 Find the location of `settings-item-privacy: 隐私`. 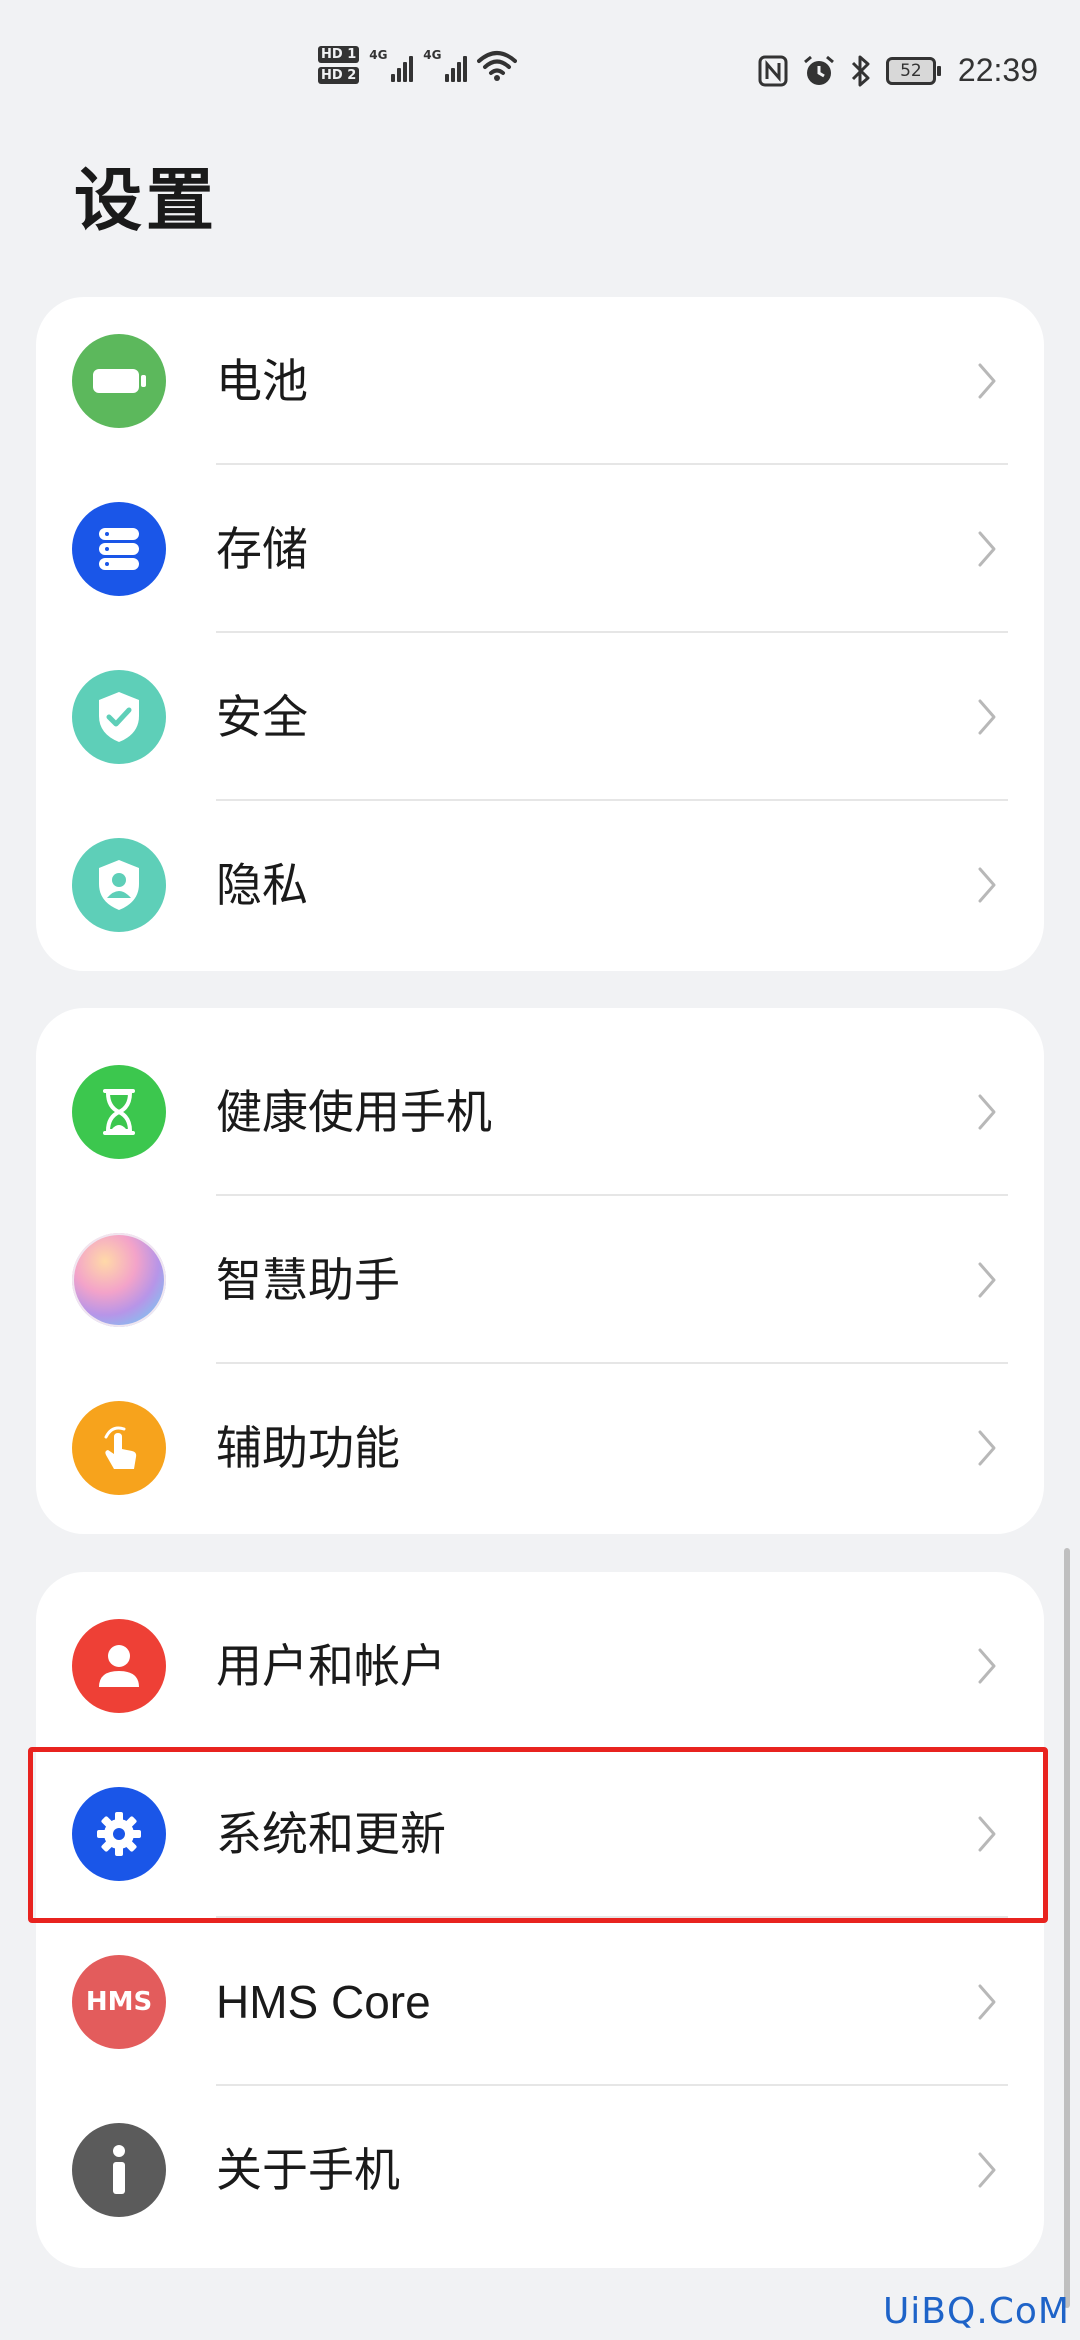

settings-item-privacy: 隐私 is located at coordinates (540, 885).